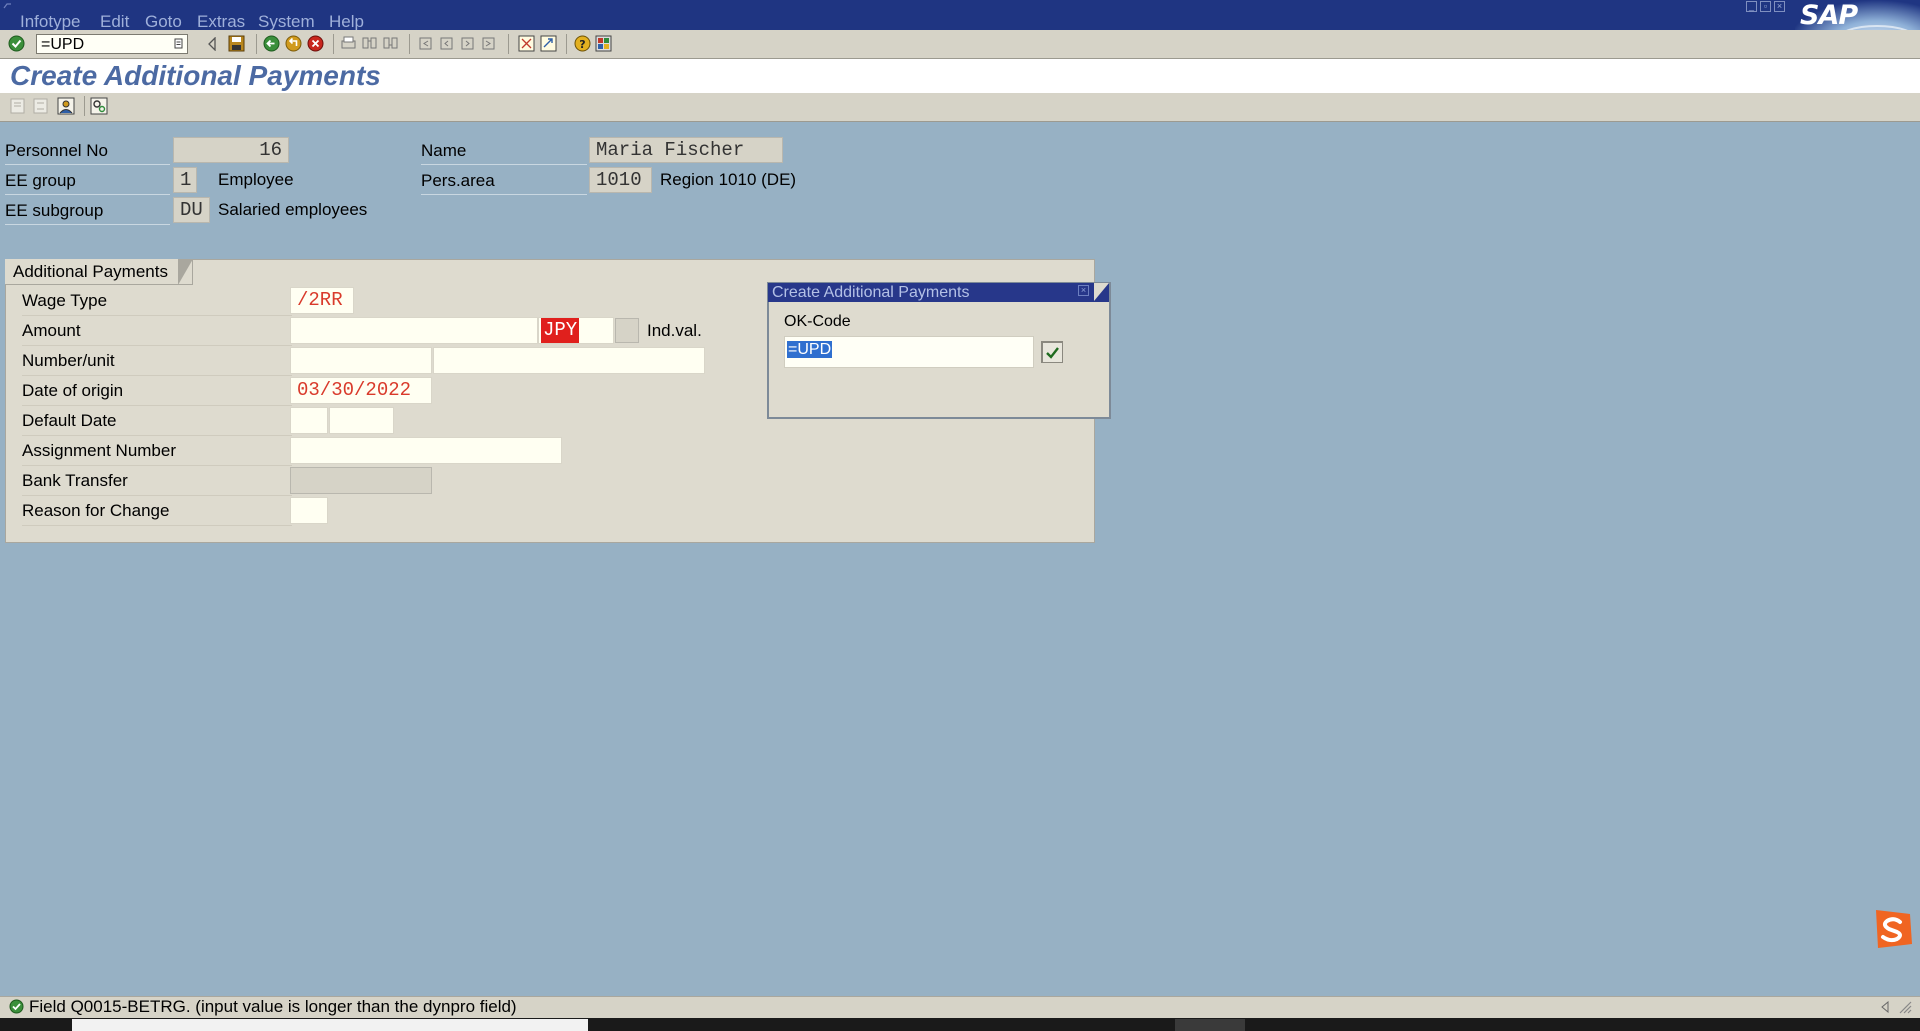  What do you see at coordinates (425, 43) in the screenshot?
I see `first-page-icon` at bounding box center [425, 43].